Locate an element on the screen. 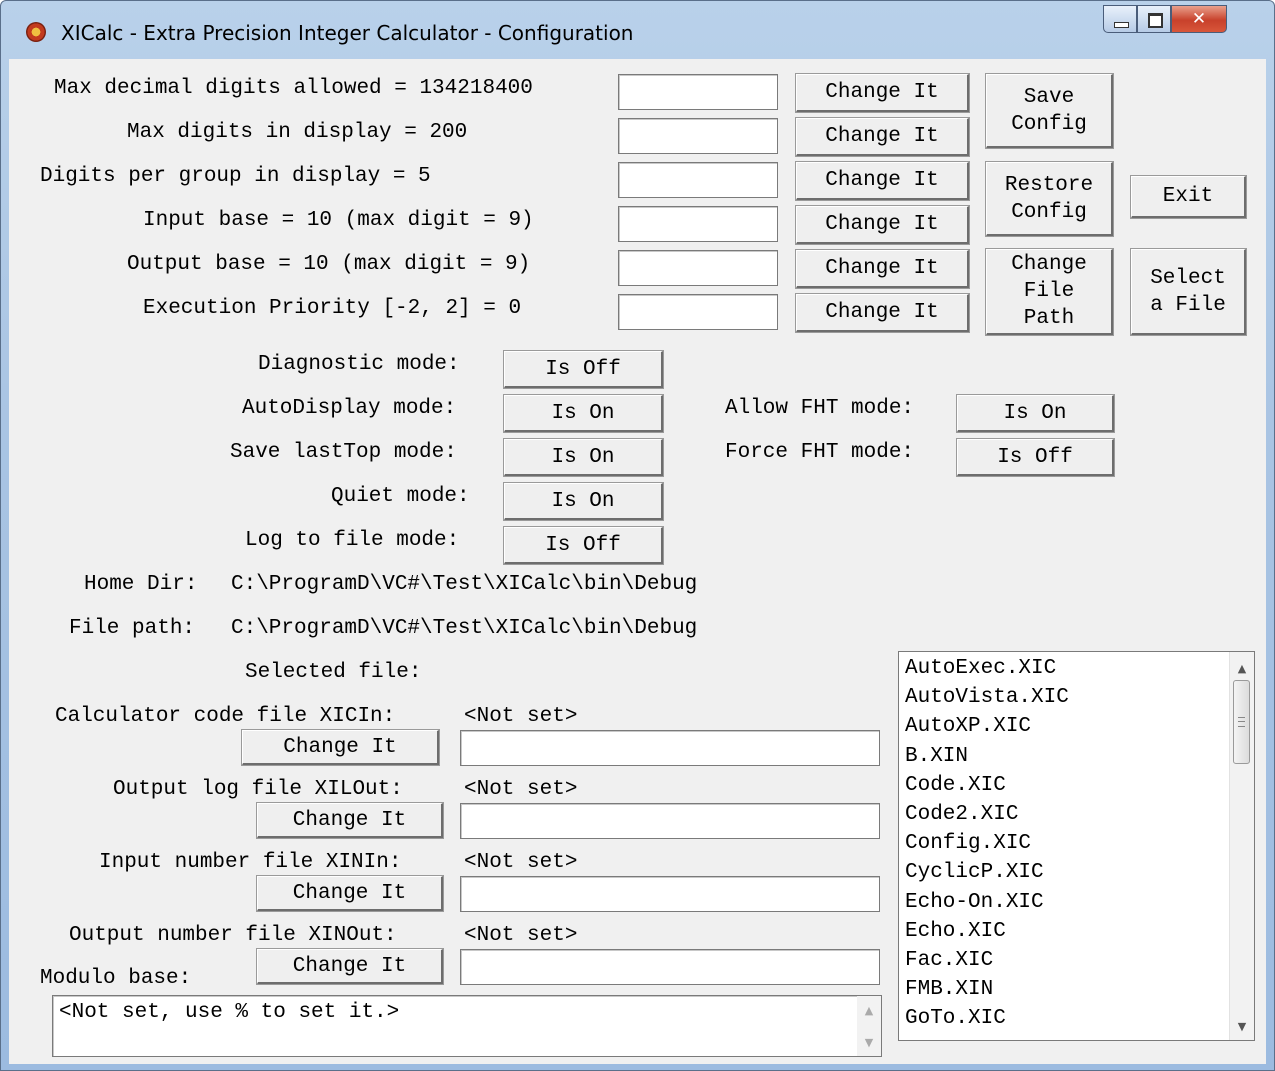  home-dir-label: Home Dir: is located at coordinates (141, 584).